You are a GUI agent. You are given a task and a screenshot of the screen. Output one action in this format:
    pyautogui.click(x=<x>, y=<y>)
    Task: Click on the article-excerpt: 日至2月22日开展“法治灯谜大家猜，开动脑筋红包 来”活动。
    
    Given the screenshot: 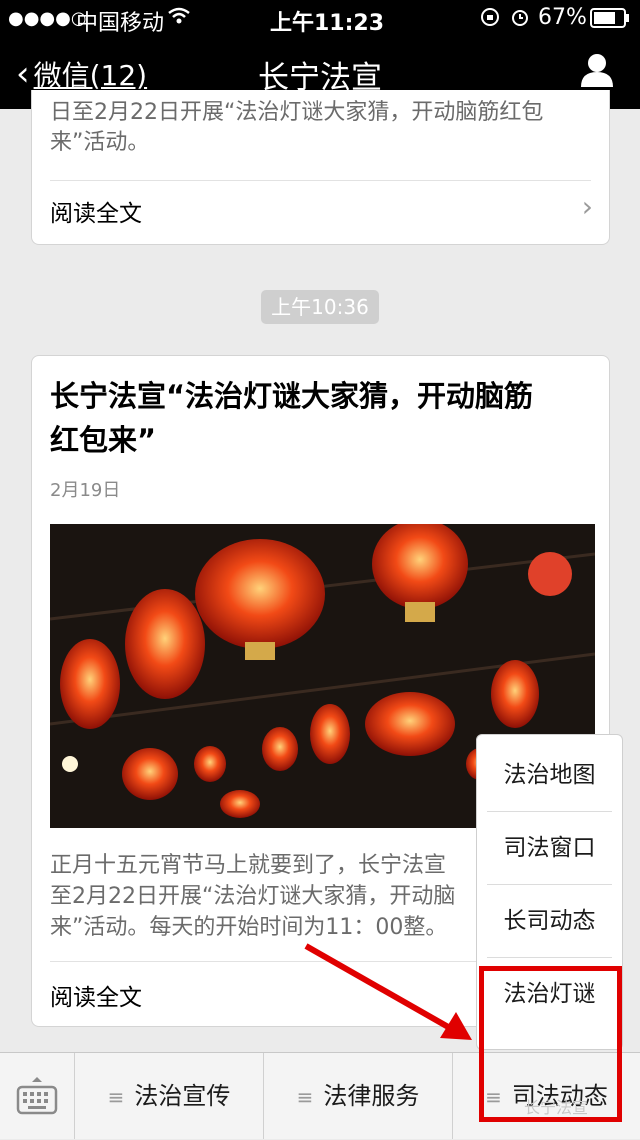 What is the action you would take?
    pyautogui.click(x=297, y=127)
    